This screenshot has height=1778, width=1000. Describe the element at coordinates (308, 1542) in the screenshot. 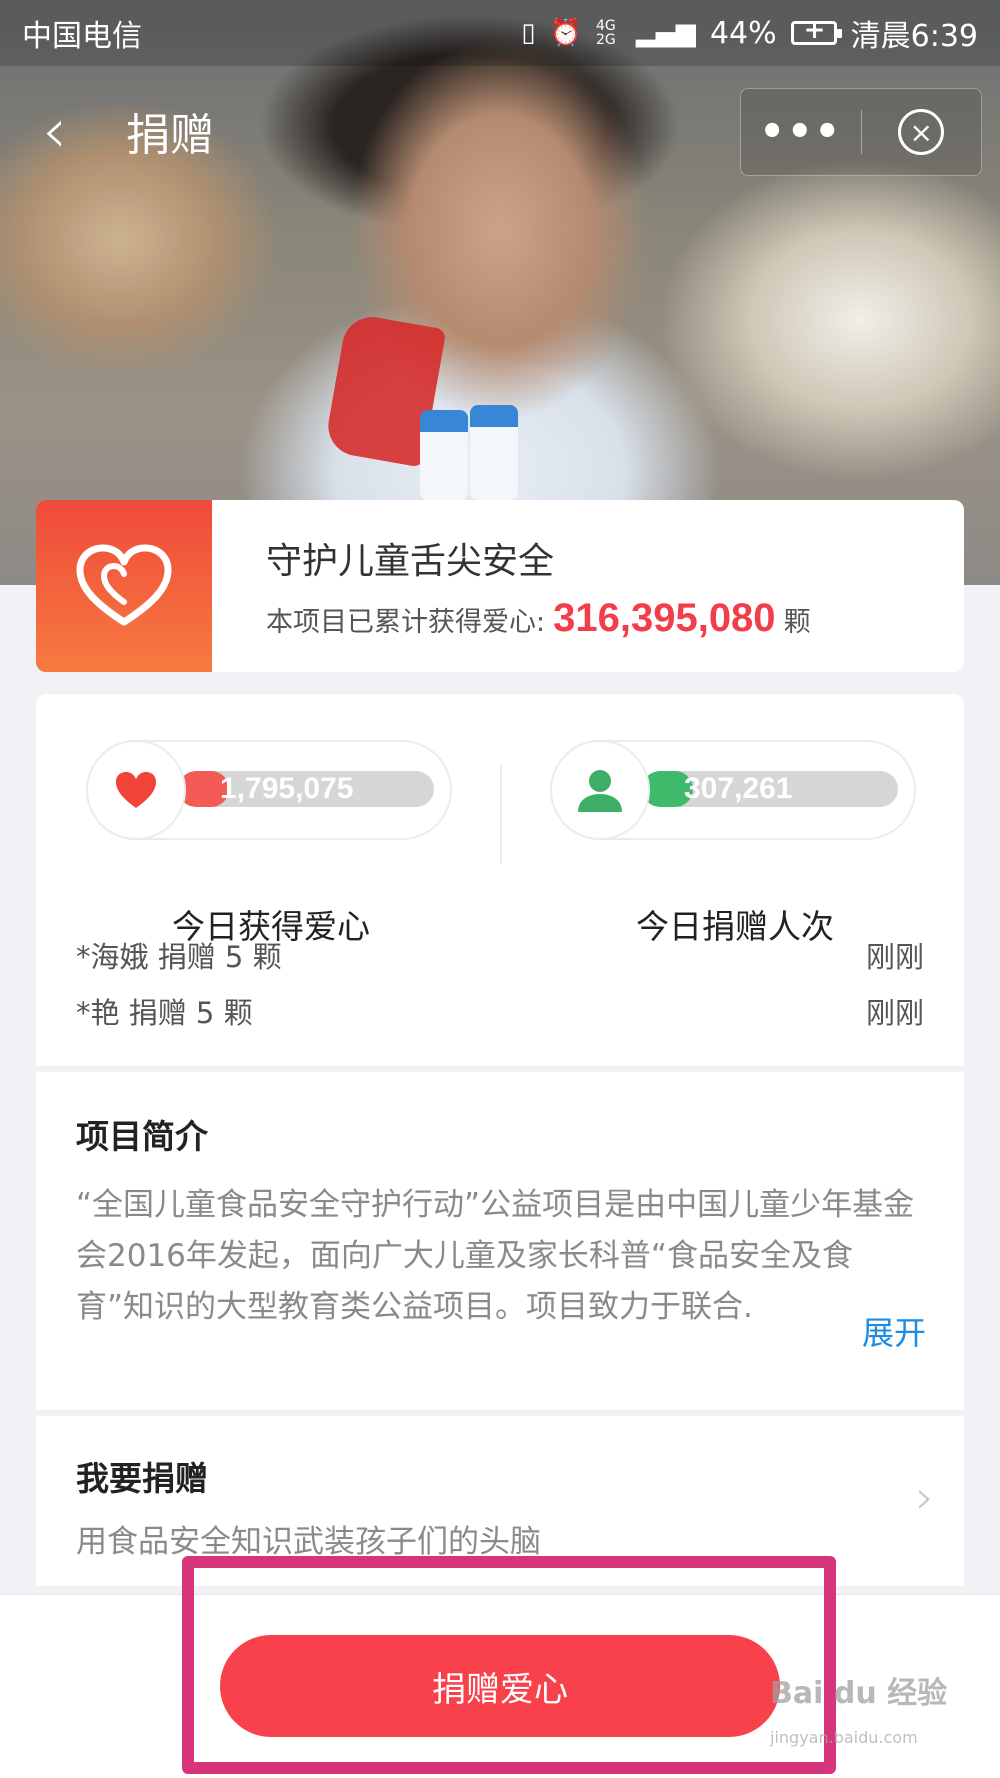

I see `donate-subtitle: 用食品安全知识武装孩子们的头脑` at that location.